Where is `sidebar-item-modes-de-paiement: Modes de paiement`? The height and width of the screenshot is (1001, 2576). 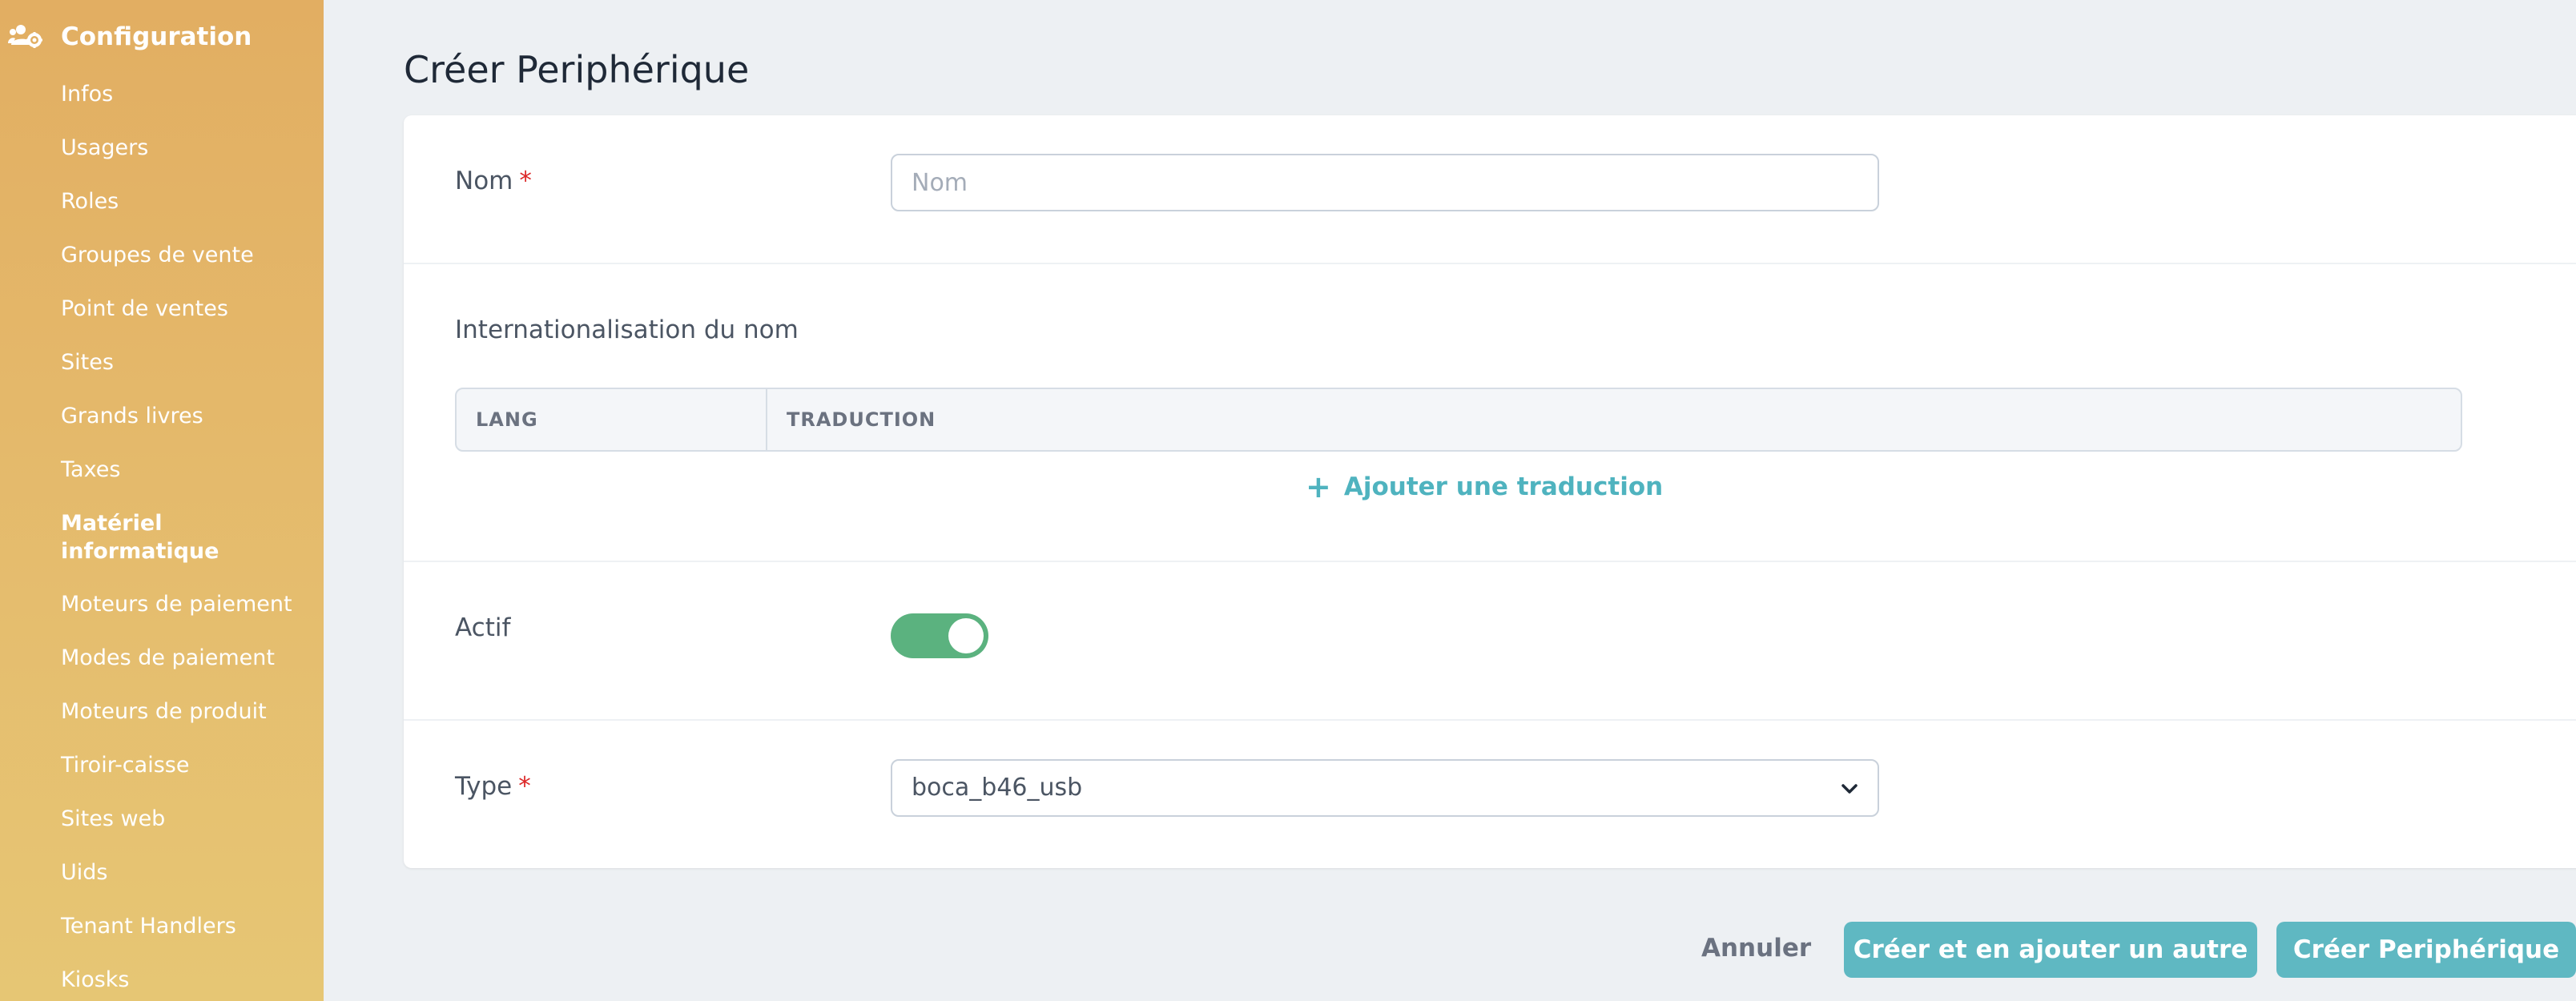 sidebar-item-modes-de-paiement: Modes de paiement is located at coordinates (168, 658).